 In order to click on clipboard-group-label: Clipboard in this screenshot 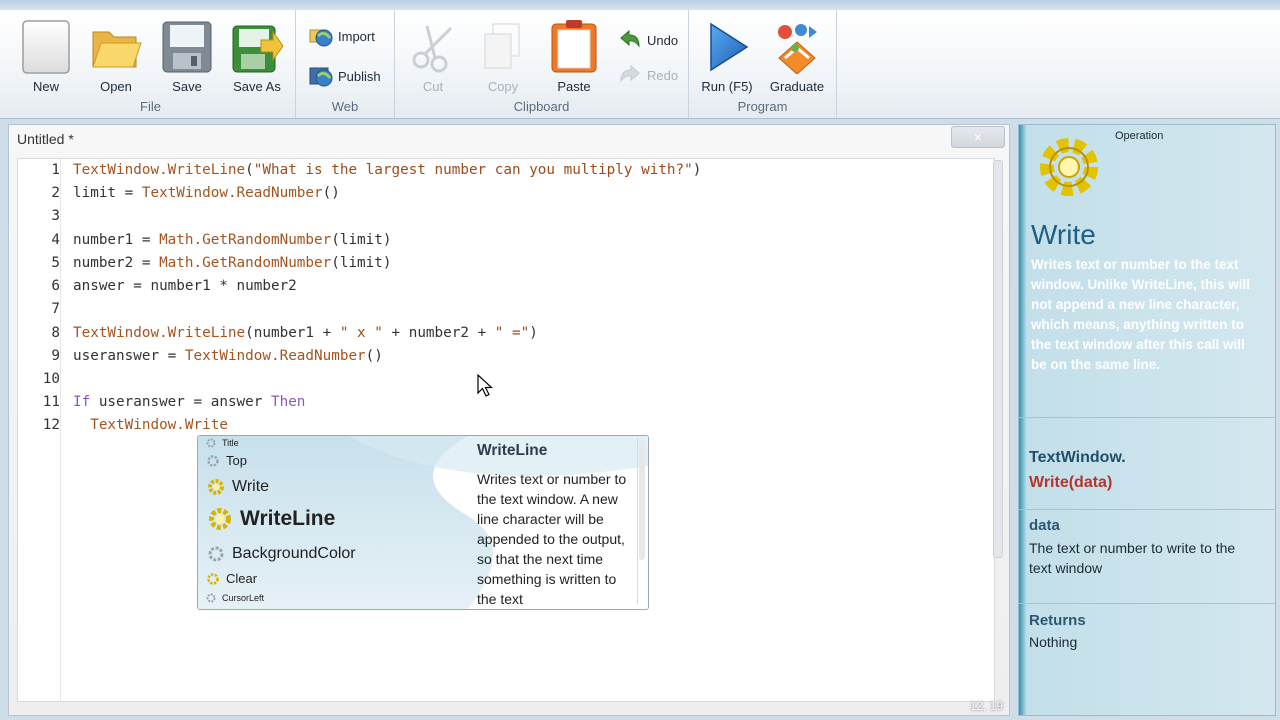, I will do `click(541, 106)`.